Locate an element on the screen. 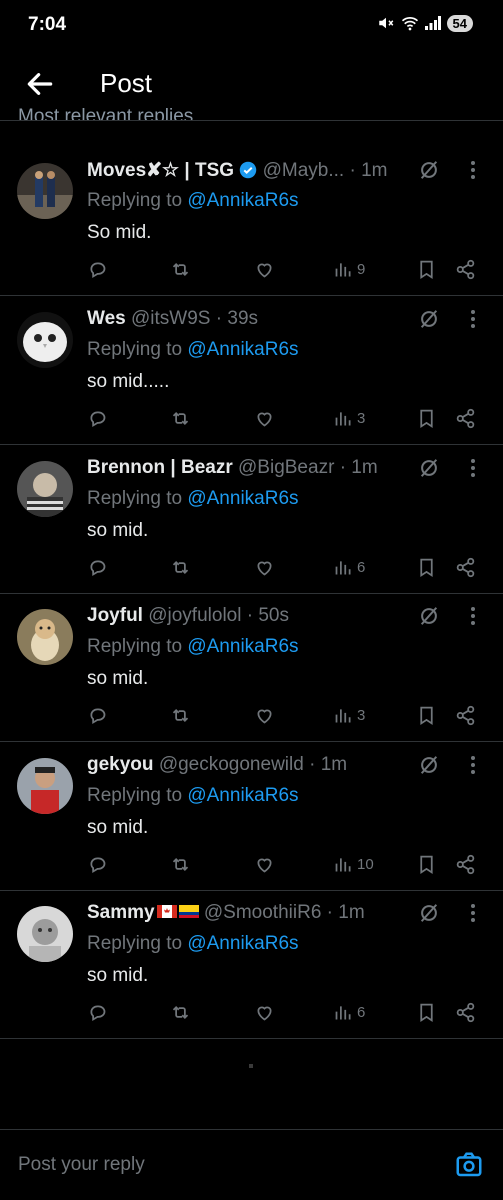 Image resolution: width=503 pixels, height=1200 pixels. view-count: 6 is located at coordinates (361, 567).